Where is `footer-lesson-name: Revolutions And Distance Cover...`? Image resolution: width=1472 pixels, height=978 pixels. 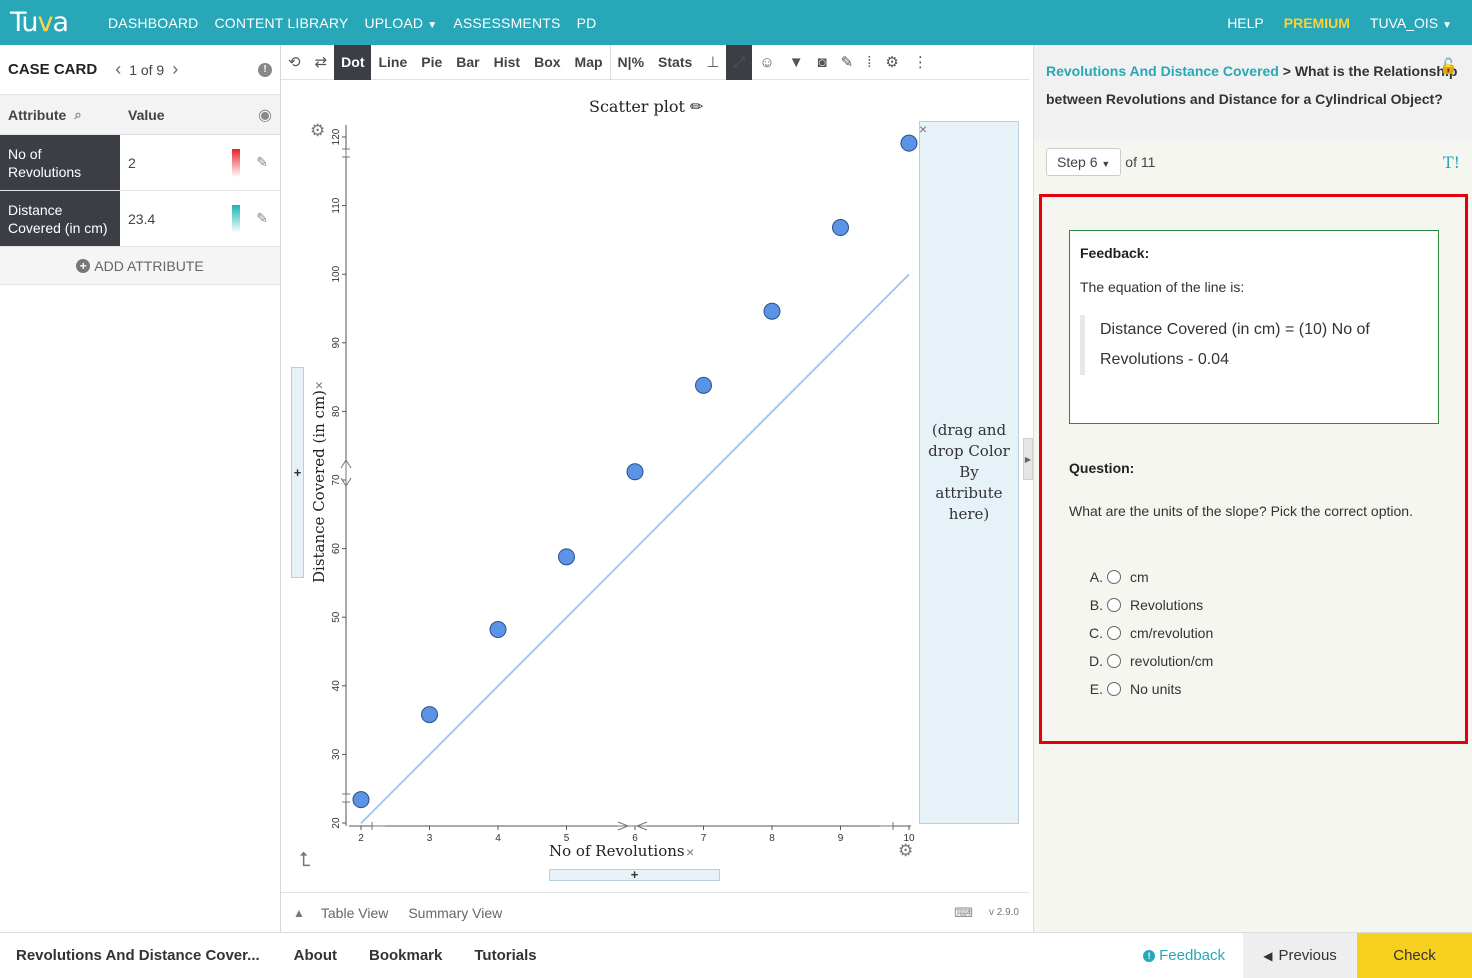 footer-lesson-name: Revolutions And Distance Cover... is located at coordinates (138, 955).